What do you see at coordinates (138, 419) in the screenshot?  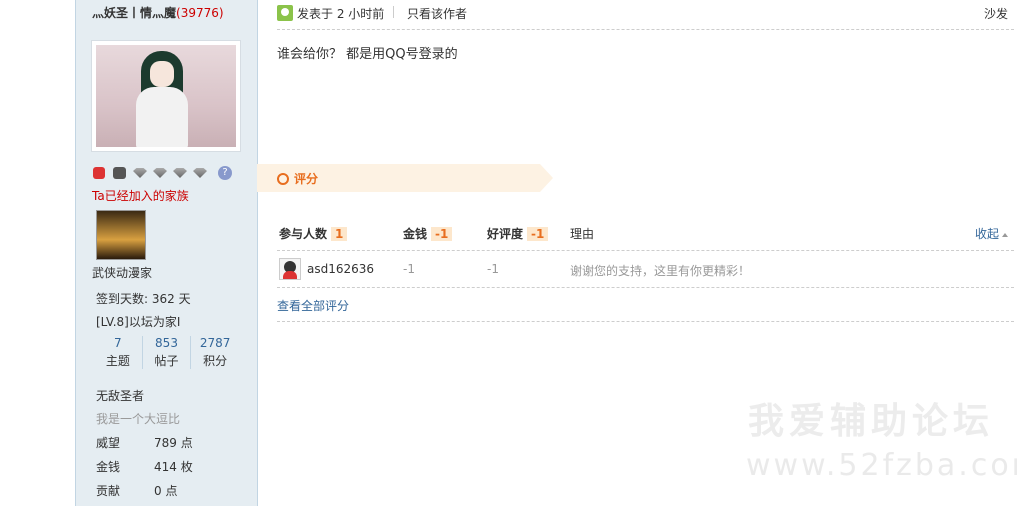 I see `user-signature: 我是一个大逗比` at bounding box center [138, 419].